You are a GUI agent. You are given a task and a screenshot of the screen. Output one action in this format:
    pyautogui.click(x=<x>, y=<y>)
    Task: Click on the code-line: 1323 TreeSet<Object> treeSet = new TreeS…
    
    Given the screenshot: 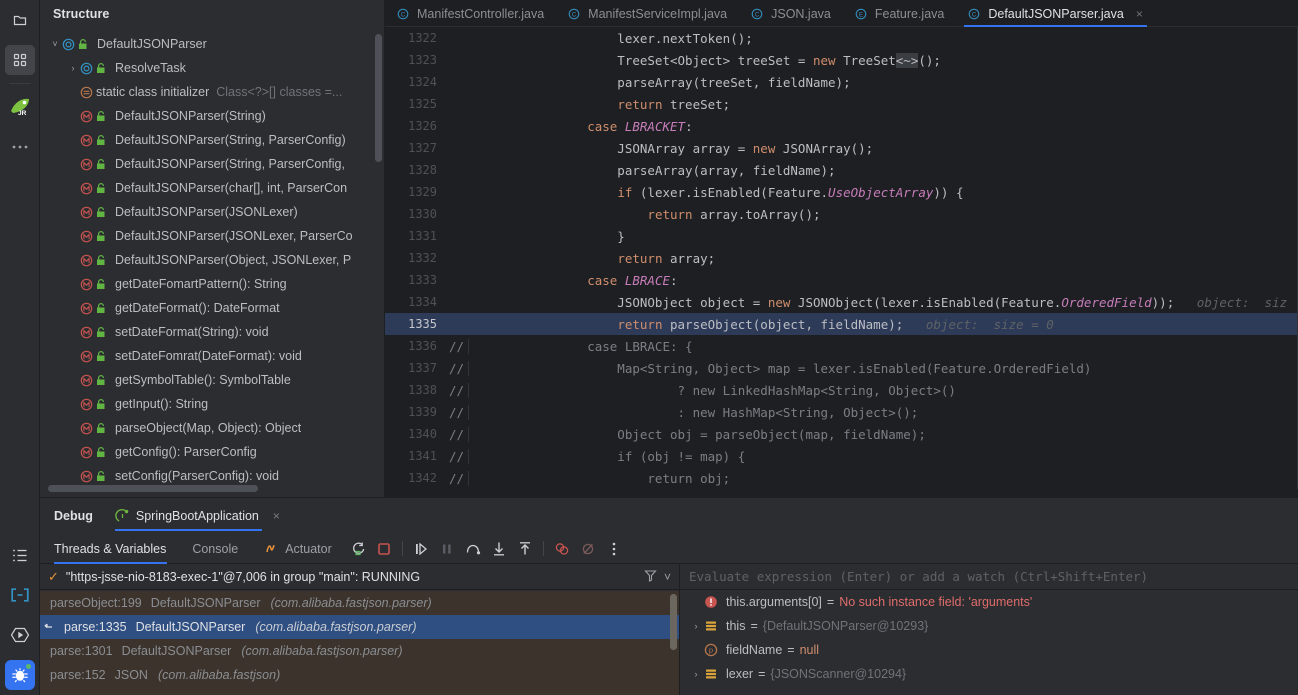 What is the action you would take?
    pyautogui.click(x=841, y=60)
    